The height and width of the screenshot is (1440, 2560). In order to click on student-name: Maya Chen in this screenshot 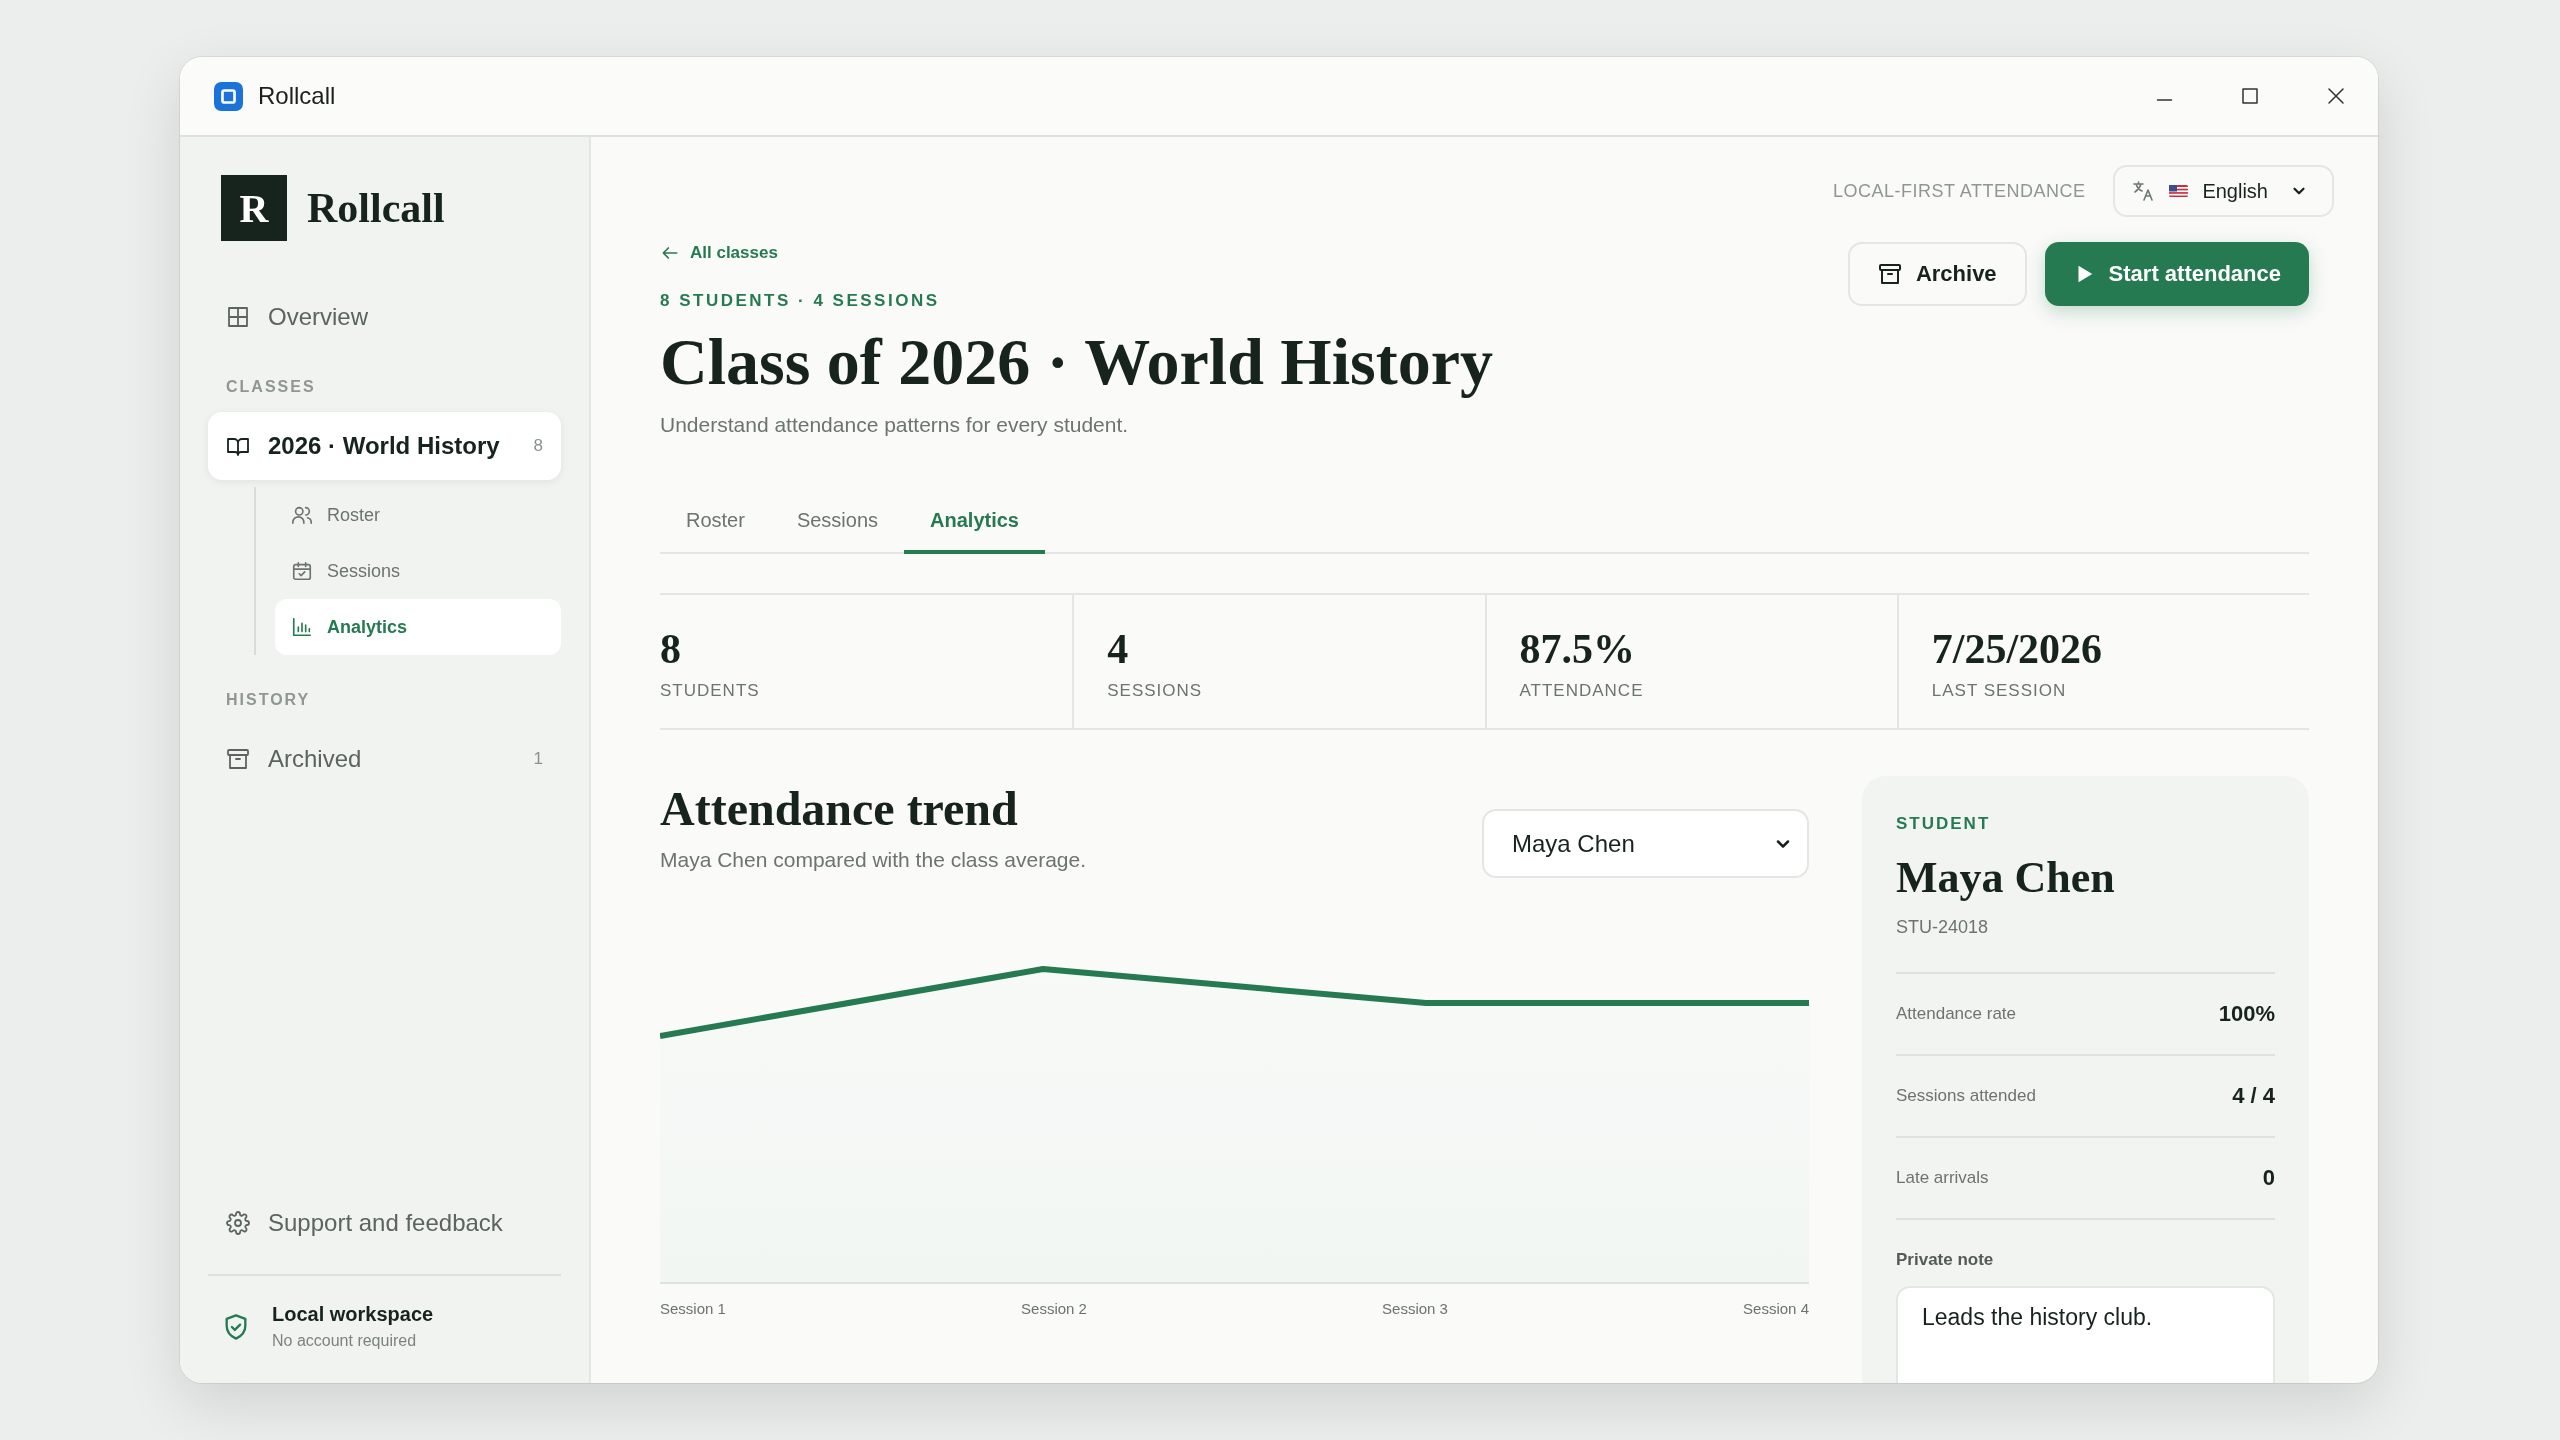, I will do `click(2006, 877)`.